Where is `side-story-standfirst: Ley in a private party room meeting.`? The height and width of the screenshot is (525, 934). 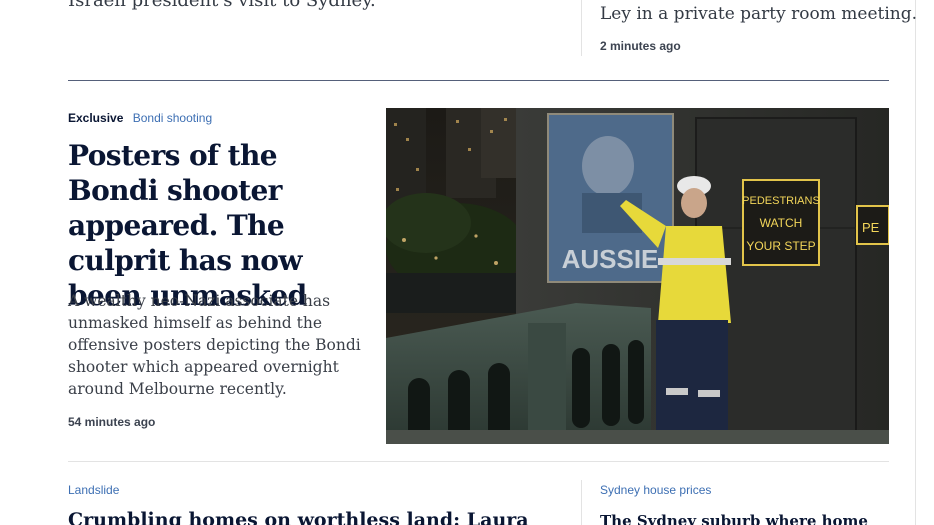 side-story-standfirst: Ley in a private party room meeting. is located at coordinates (758, 14).